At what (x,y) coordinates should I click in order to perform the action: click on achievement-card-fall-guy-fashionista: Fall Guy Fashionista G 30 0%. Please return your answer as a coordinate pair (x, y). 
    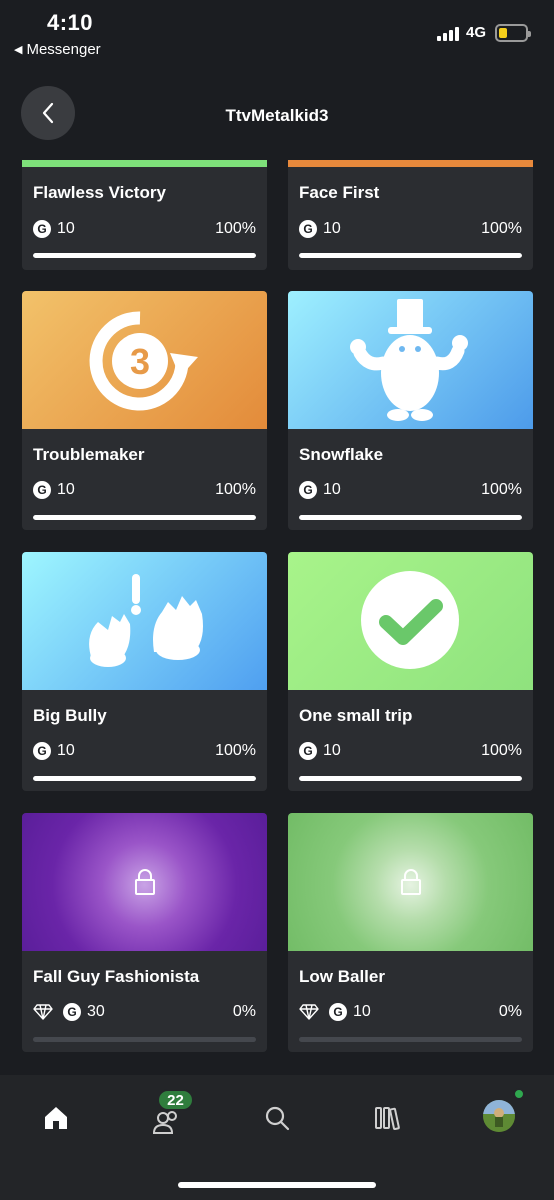
    Looking at the image, I should click on (144, 932).